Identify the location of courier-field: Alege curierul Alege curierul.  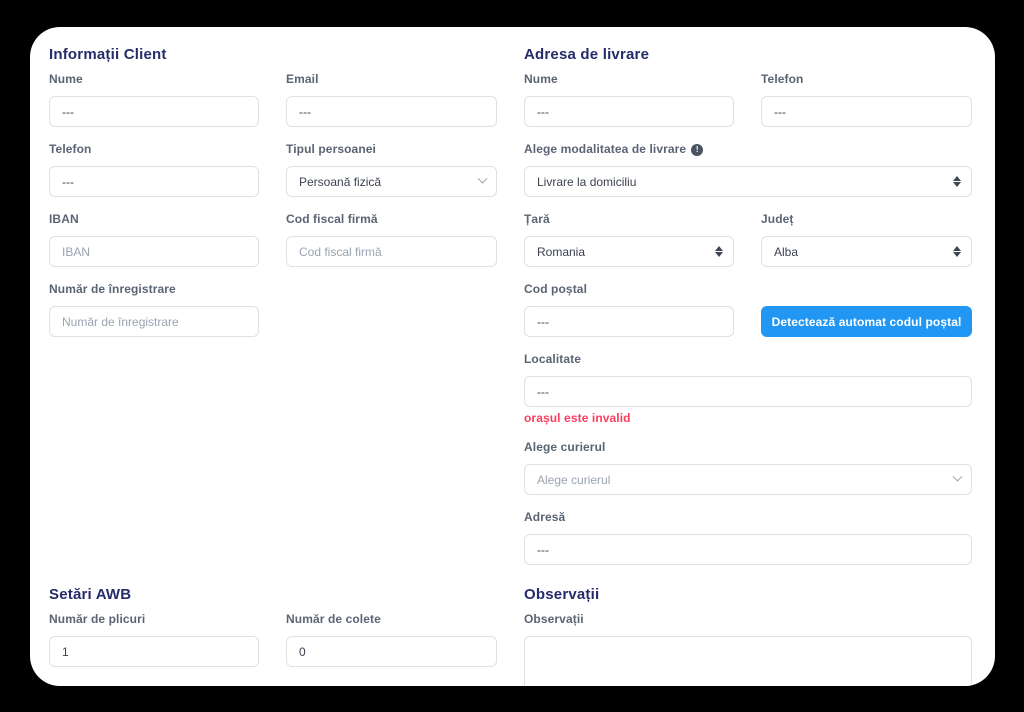
(748, 468).